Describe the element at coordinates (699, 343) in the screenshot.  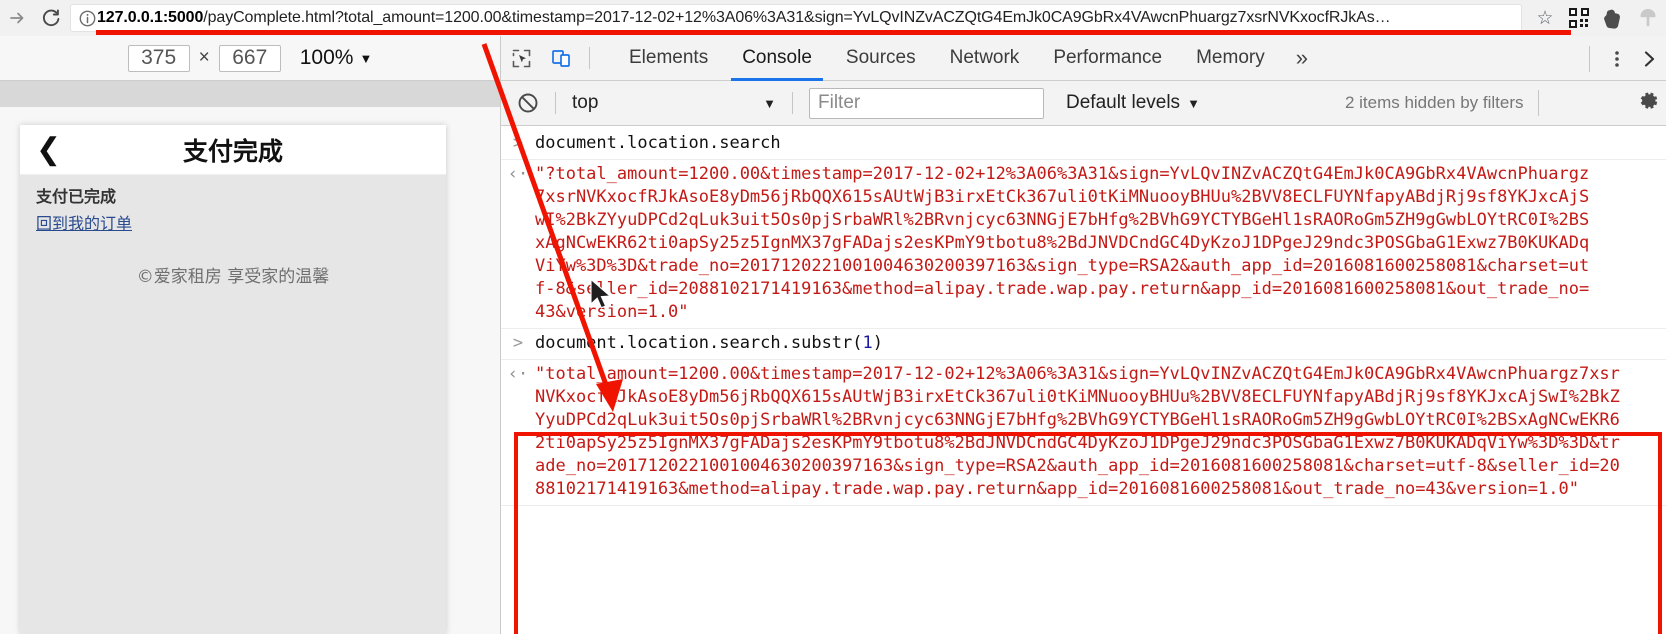
I see `console-expression-head: document.location.search.substr(` at that location.